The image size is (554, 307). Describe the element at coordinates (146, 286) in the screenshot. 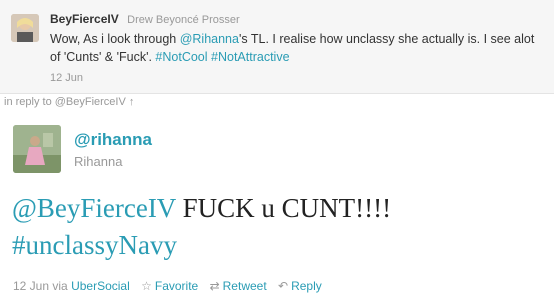

I see `star-icon: ☆` at that location.